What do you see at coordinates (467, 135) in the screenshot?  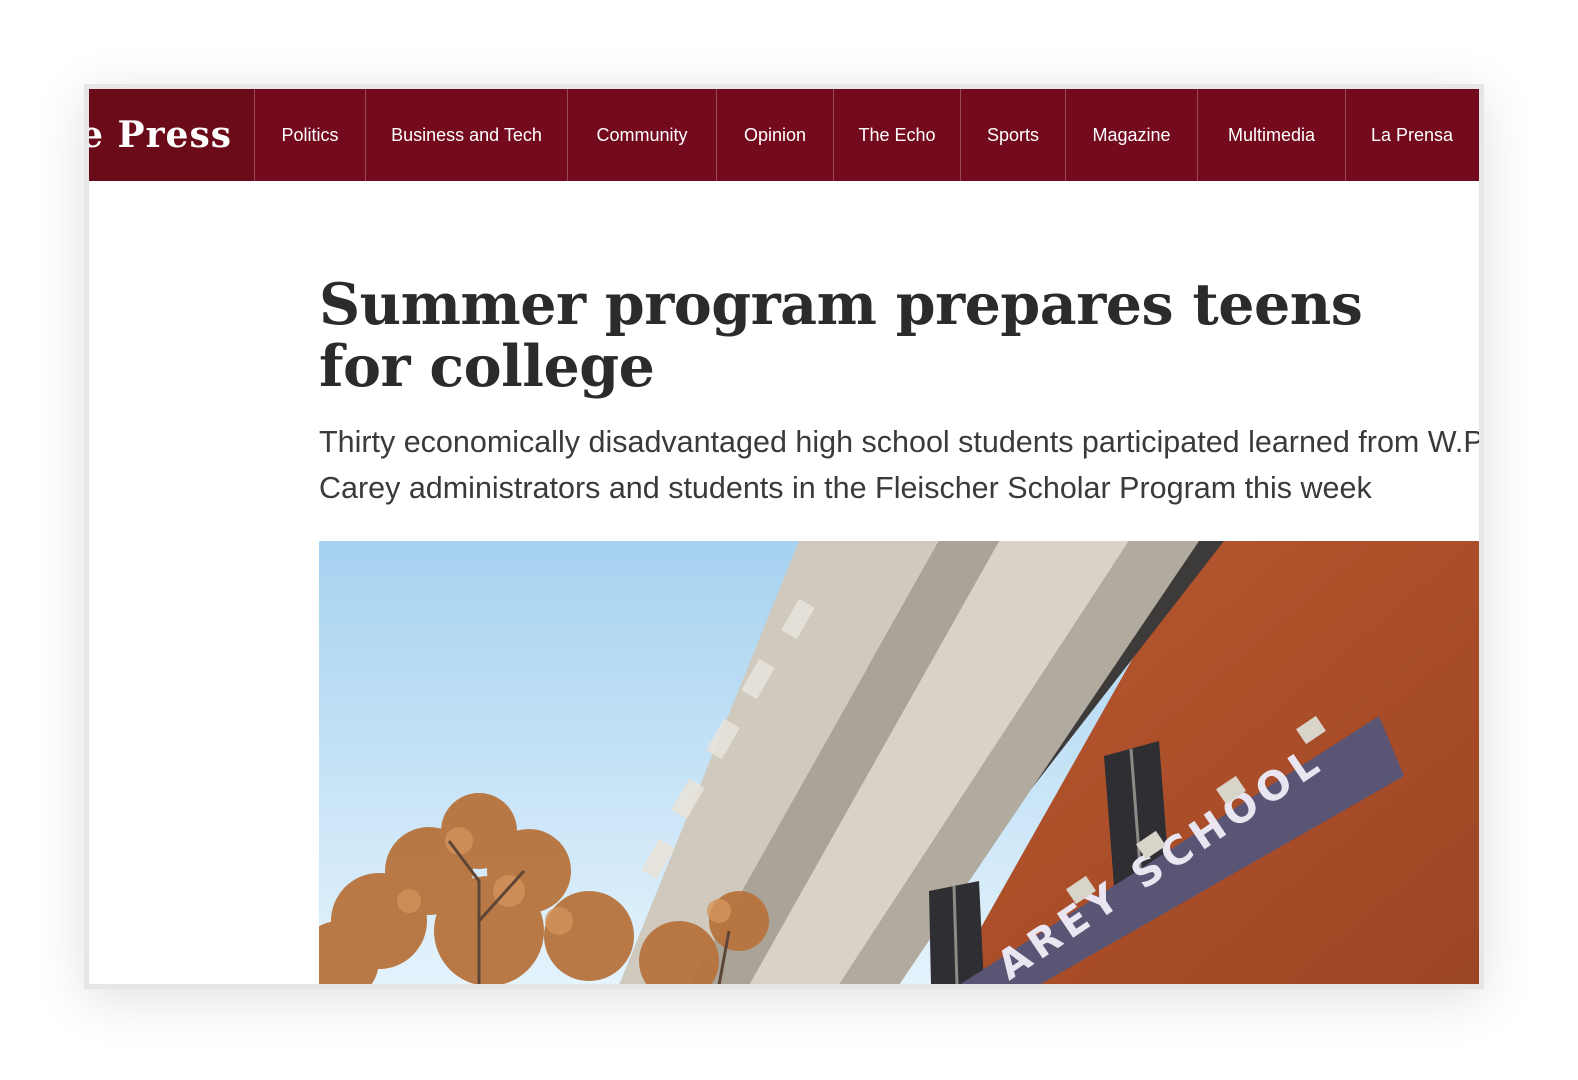 I see `nav-item-business-and-tech: Business and Tech` at bounding box center [467, 135].